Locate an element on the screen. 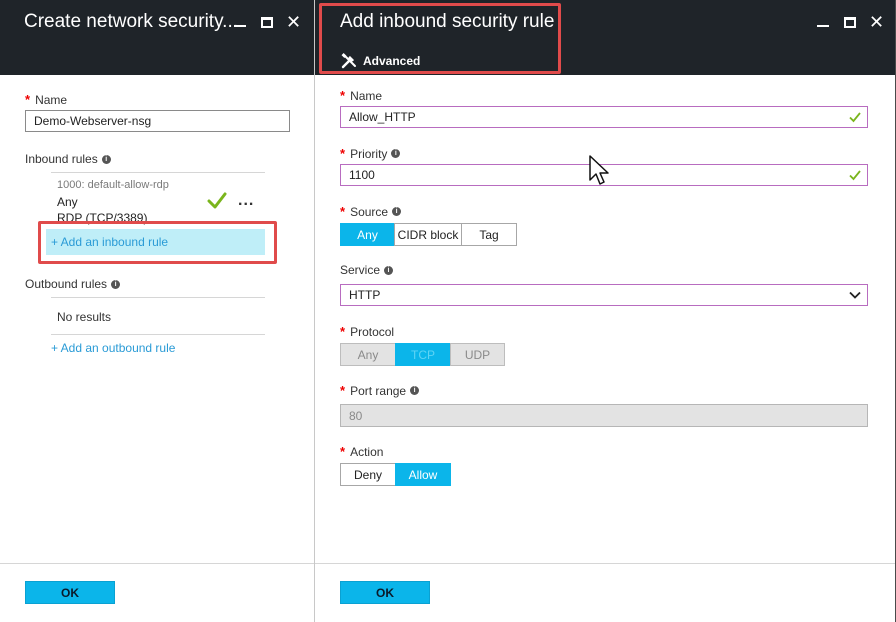 This screenshot has width=896, height=622. service-label: Service i is located at coordinates (367, 270).